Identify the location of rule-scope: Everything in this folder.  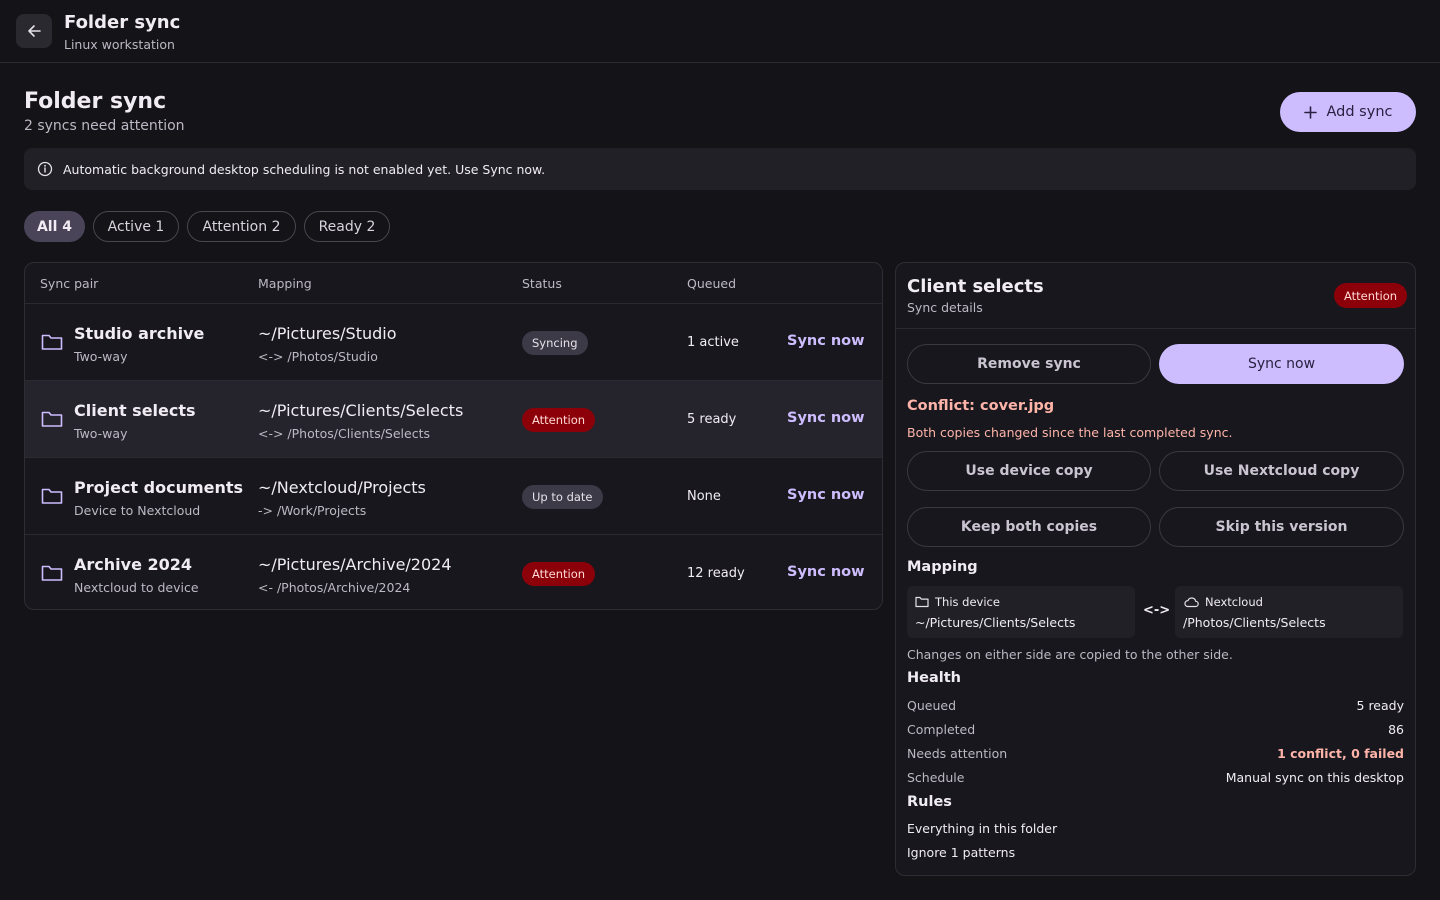
(982, 828).